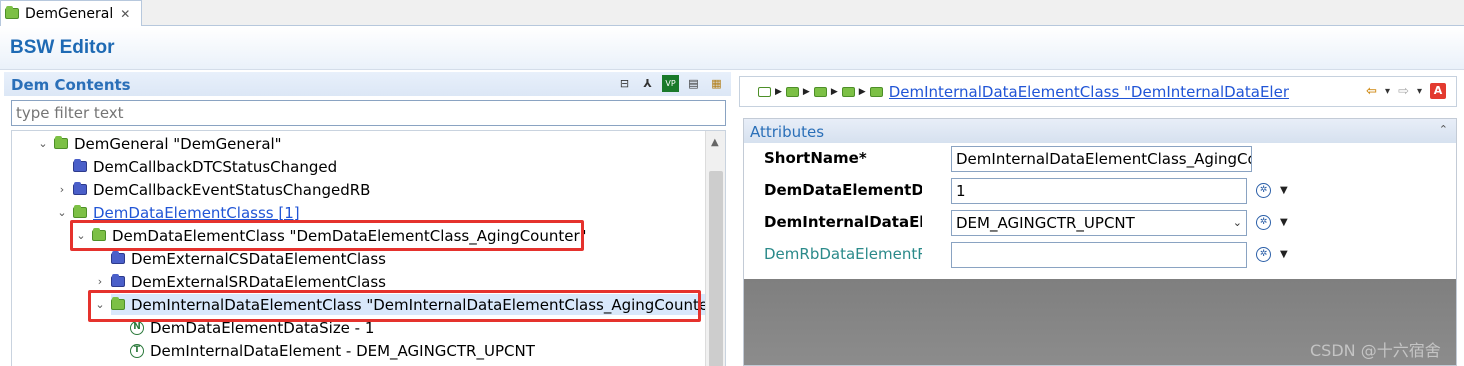 Image resolution: width=1464 pixels, height=366 pixels. What do you see at coordinates (732, 13) in the screenshot?
I see `editor-tab-bar: DemGeneral ✕` at bounding box center [732, 13].